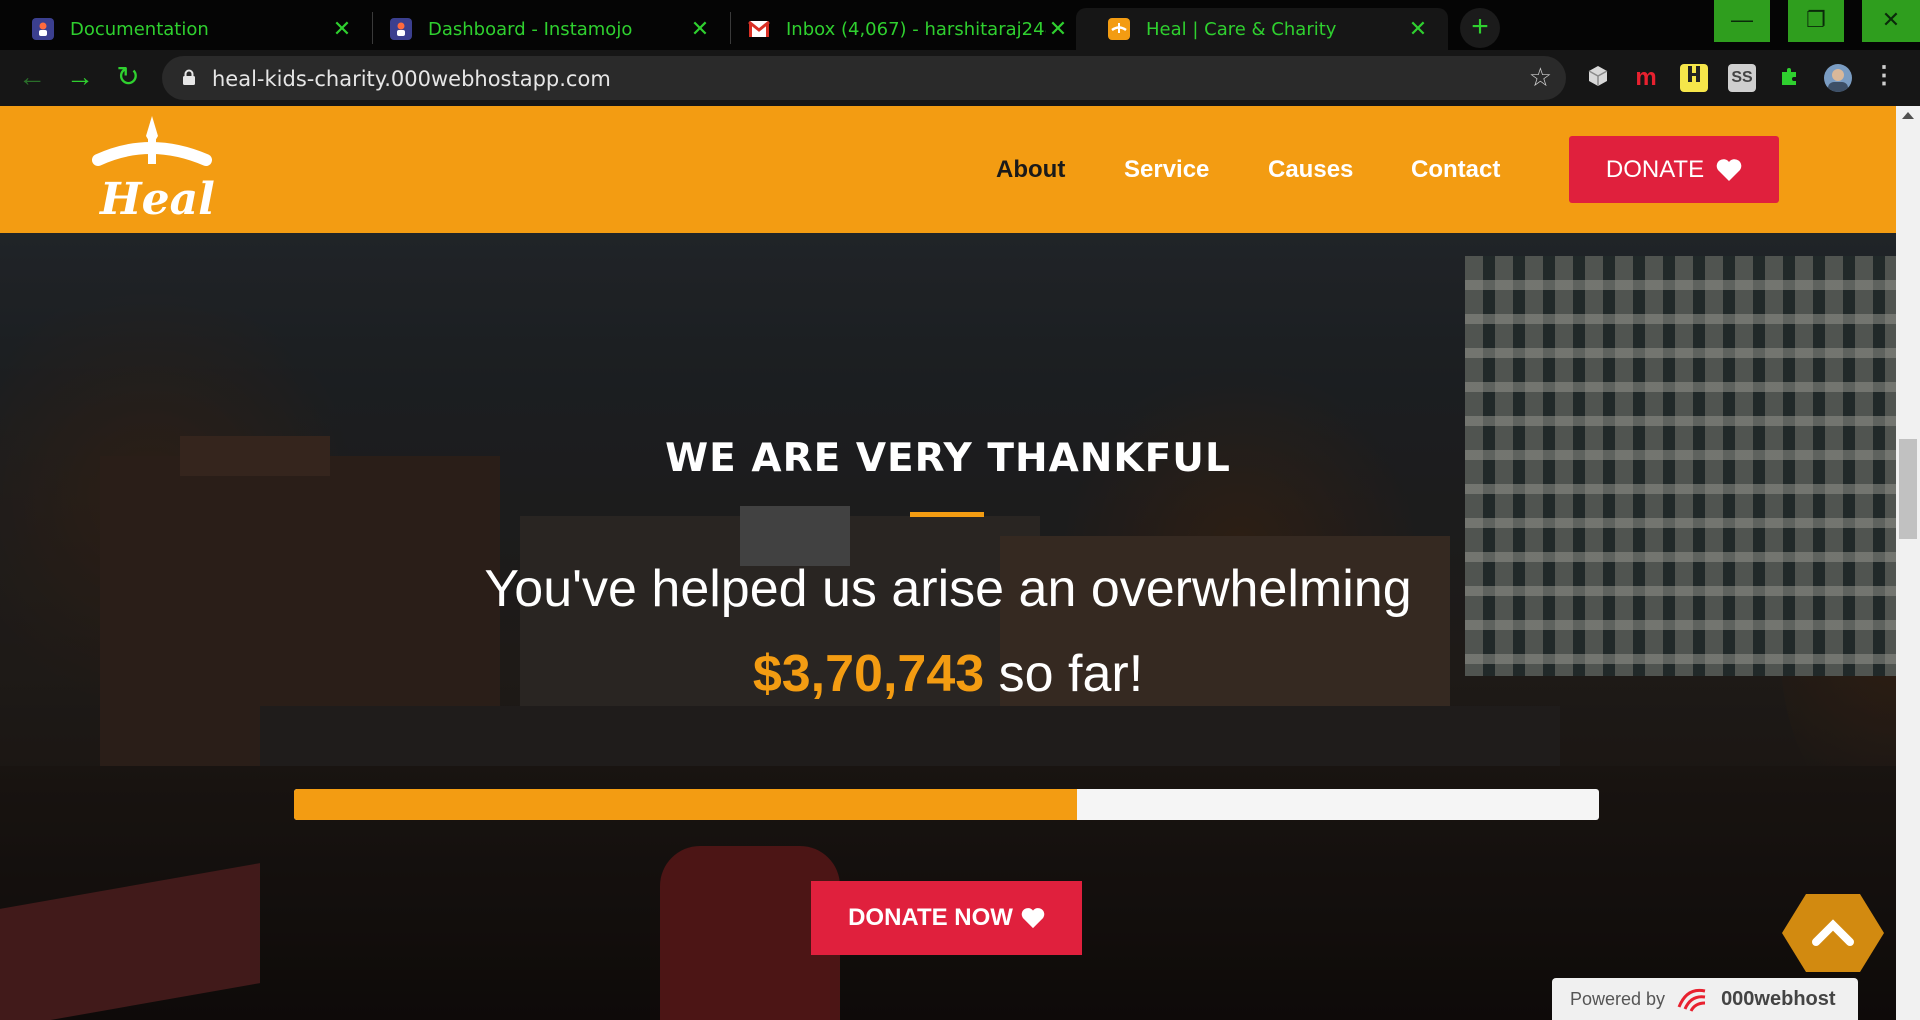  What do you see at coordinates (32, 78) in the screenshot?
I see `back-arrow-icon: ←` at bounding box center [32, 78].